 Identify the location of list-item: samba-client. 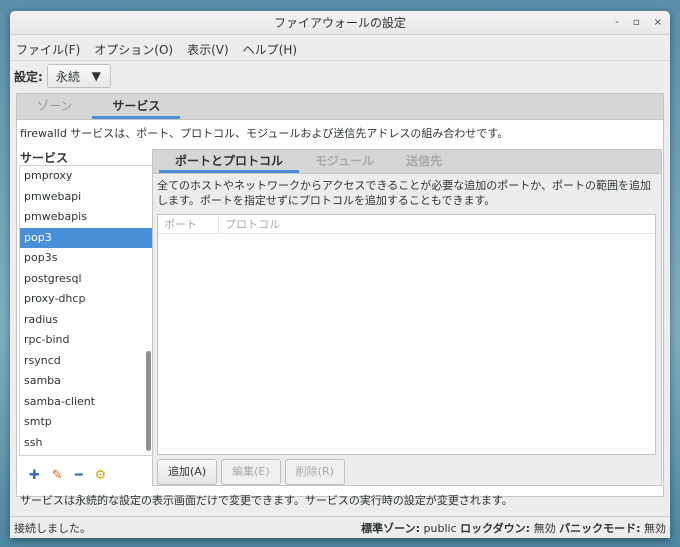
(86, 402).